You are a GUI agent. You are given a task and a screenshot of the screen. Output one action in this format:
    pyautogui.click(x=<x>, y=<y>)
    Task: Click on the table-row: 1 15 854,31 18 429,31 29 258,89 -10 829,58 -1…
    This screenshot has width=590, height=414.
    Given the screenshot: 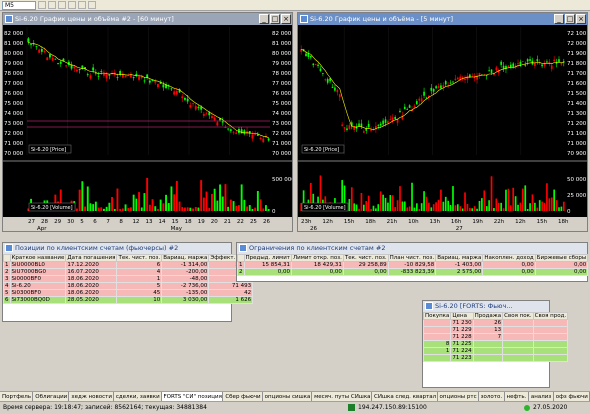 What is the action you would take?
    pyautogui.click(x=413, y=265)
    